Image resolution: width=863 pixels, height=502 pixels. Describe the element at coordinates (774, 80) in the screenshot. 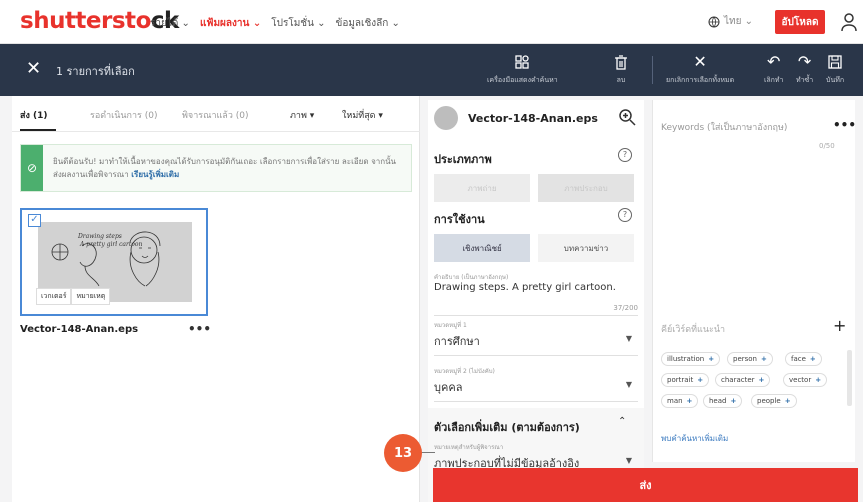

I see `undo-label: เลิกทำ` at that location.